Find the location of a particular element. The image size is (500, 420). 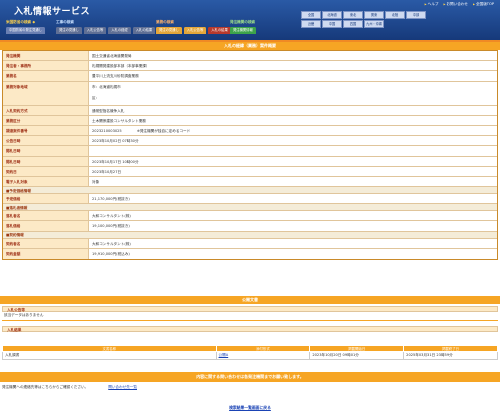

result-heading: 入札結果 is located at coordinates (250, 329).